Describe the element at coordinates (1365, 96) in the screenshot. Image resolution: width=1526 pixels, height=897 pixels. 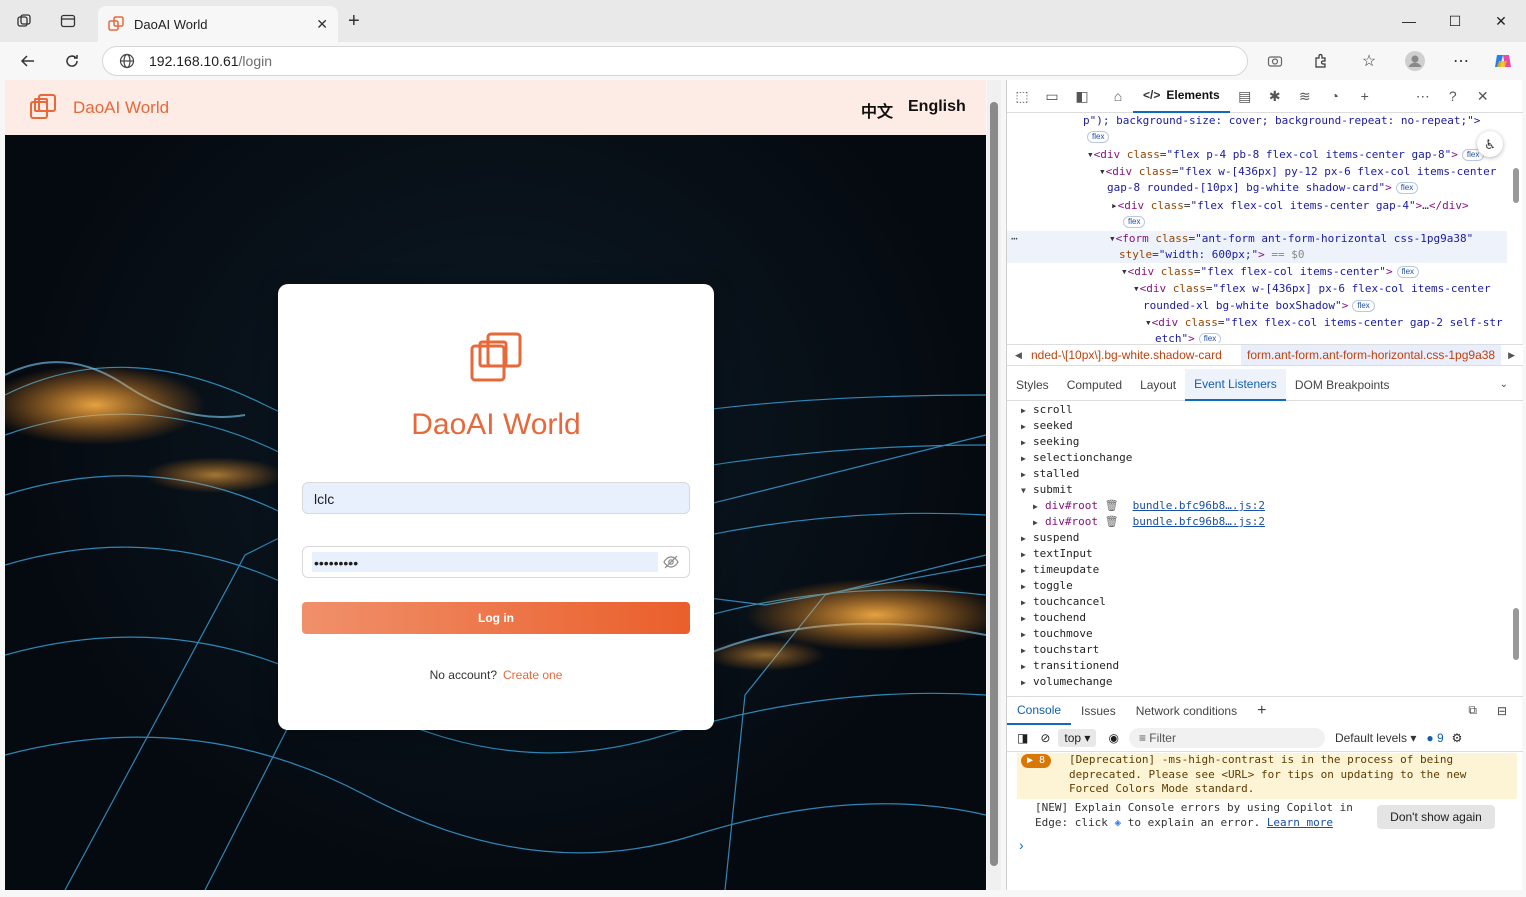
I see `add-tool-icon: +` at that location.